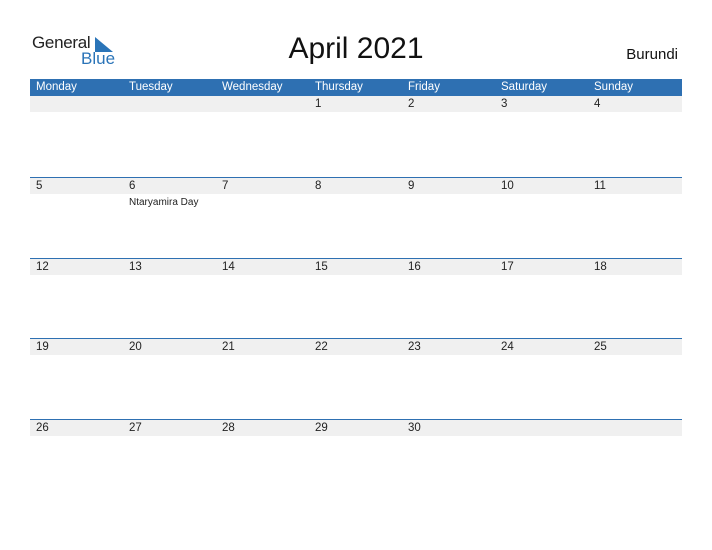  I want to click on day-cell: 19, so click(76, 347).